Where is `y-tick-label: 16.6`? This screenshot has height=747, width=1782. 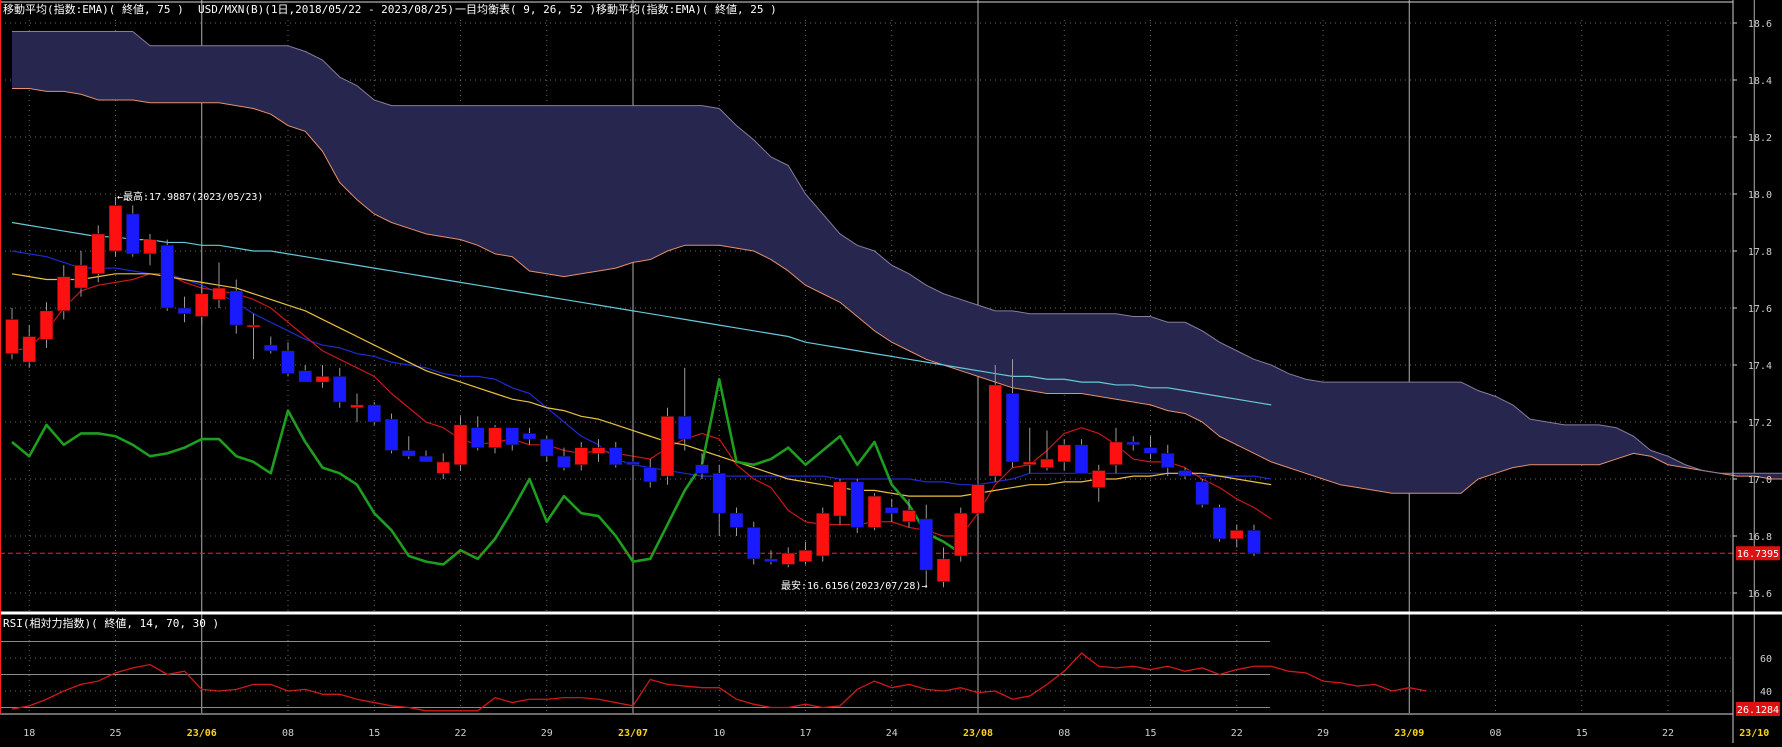 y-tick-label: 16.6 is located at coordinates (1760, 594).